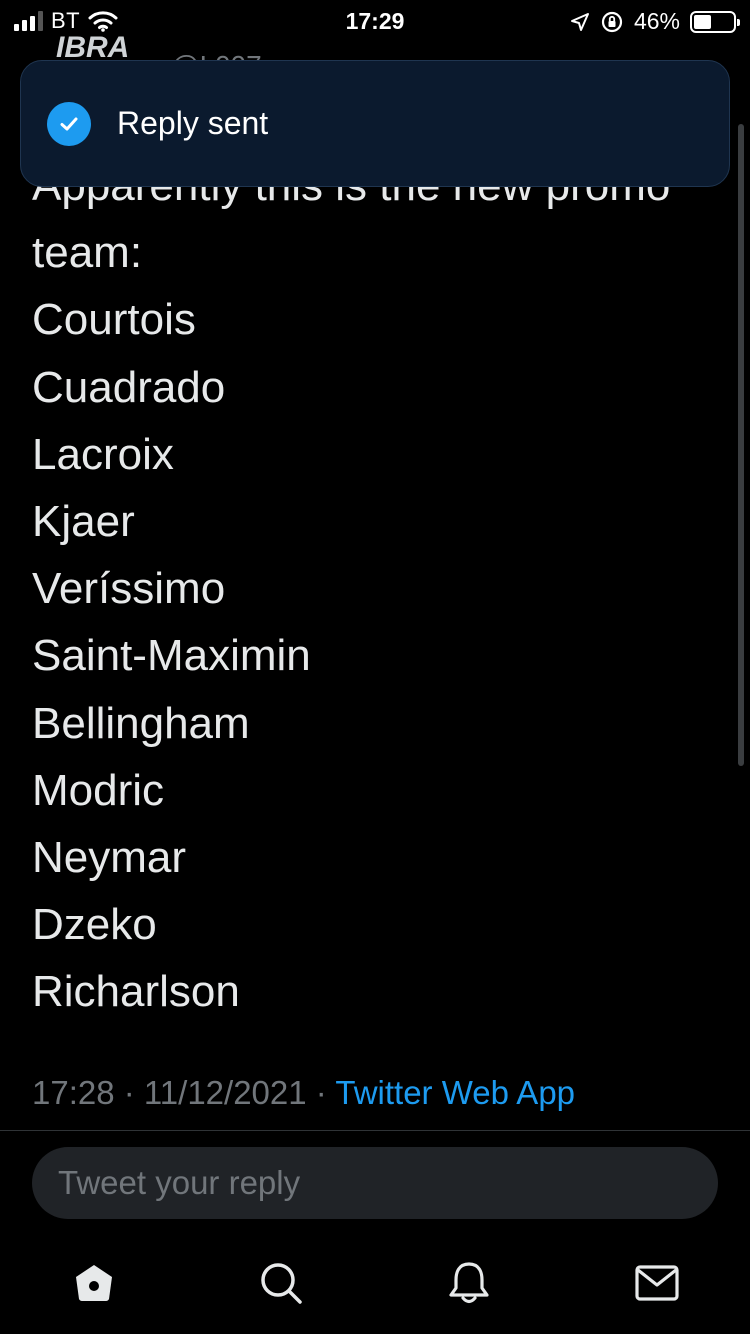  What do you see at coordinates (579, 21) in the screenshot?
I see `location-arrow-icon` at bounding box center [579, 21].